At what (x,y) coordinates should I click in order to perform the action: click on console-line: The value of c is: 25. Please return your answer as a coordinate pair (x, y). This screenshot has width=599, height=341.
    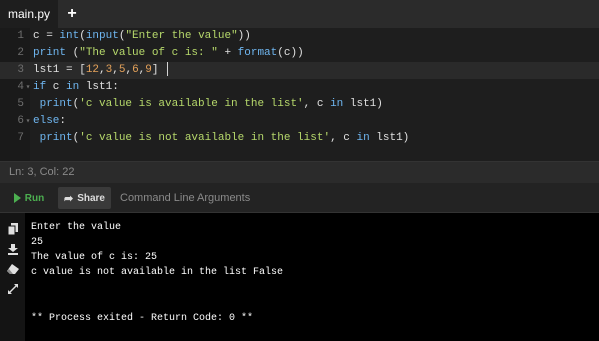
    Looking at the image, I should click on (94, 257).